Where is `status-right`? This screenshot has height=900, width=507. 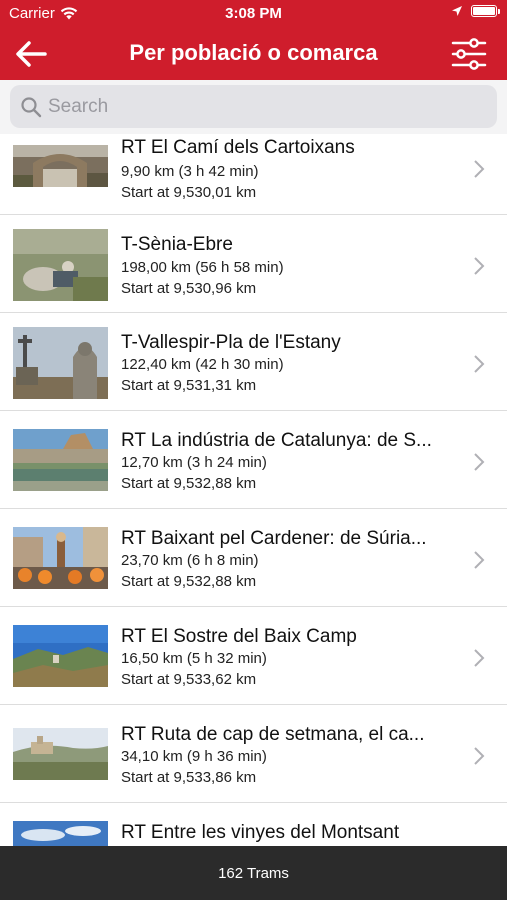 status-right is located at coordinates (475, 11).